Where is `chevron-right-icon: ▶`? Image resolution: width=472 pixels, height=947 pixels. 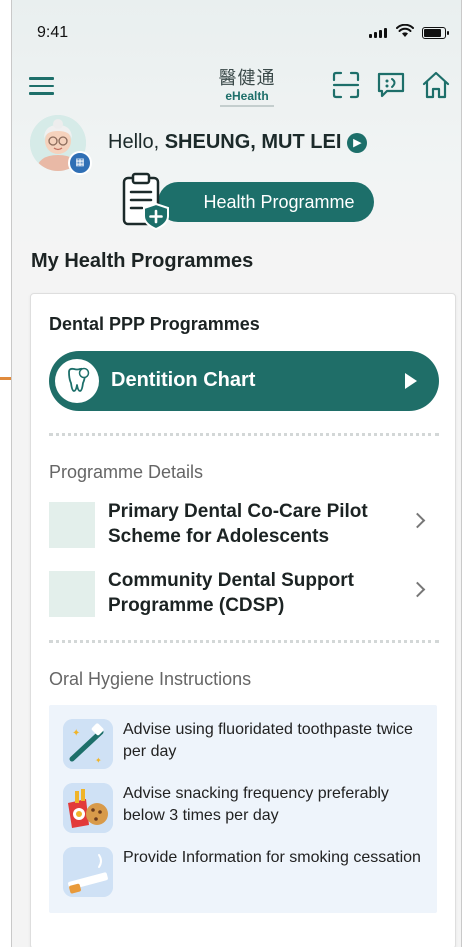
chevron-right-icon: ▶ is located at coordinates (357, 143).